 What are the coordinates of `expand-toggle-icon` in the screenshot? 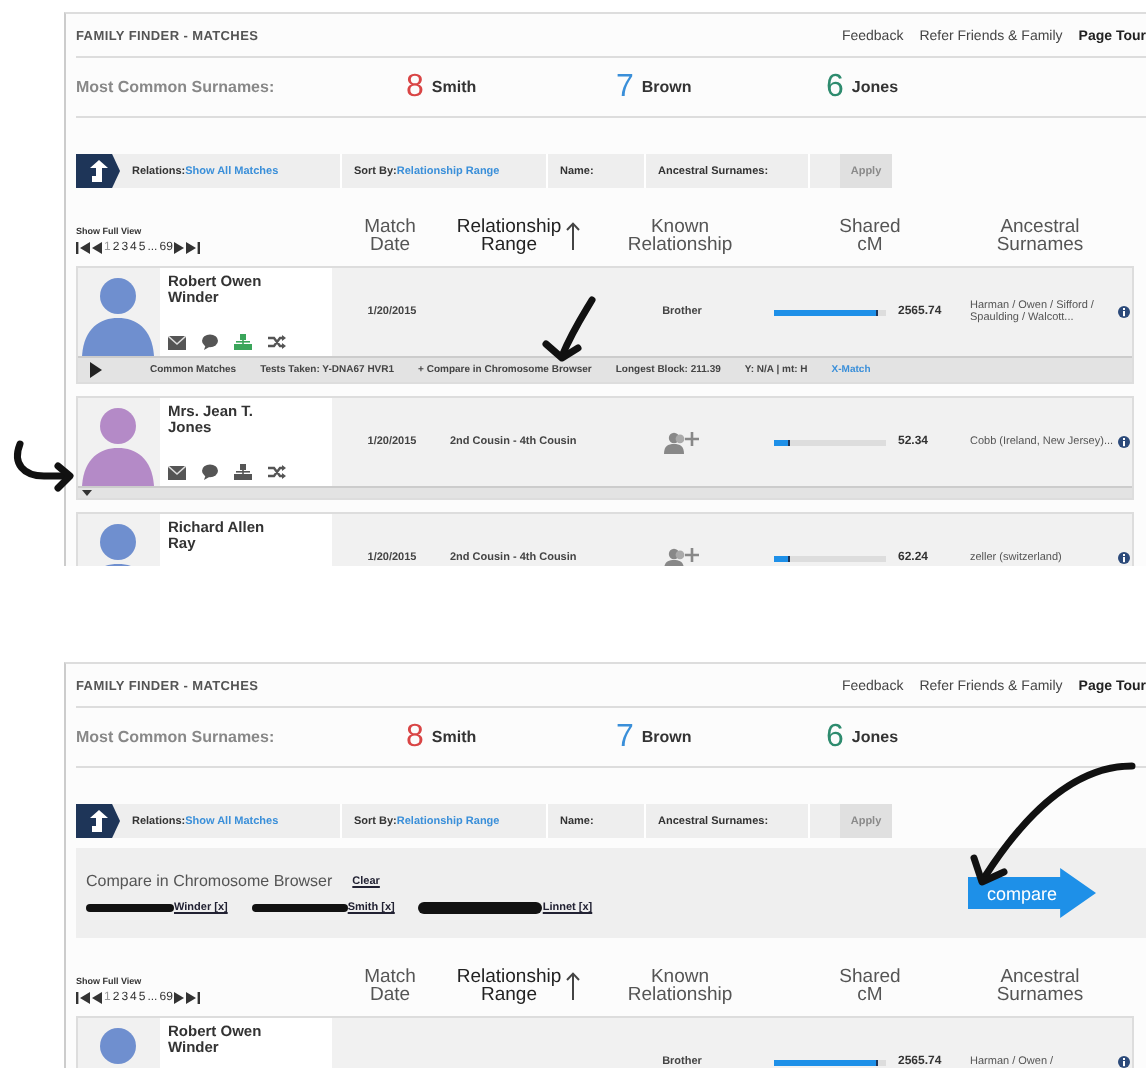 It's located at (96, 370).